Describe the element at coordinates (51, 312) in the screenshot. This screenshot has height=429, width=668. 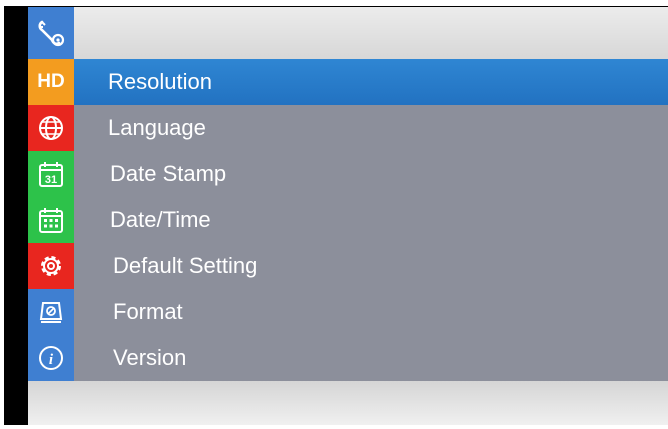
I see `format-disk-icon` at that location.